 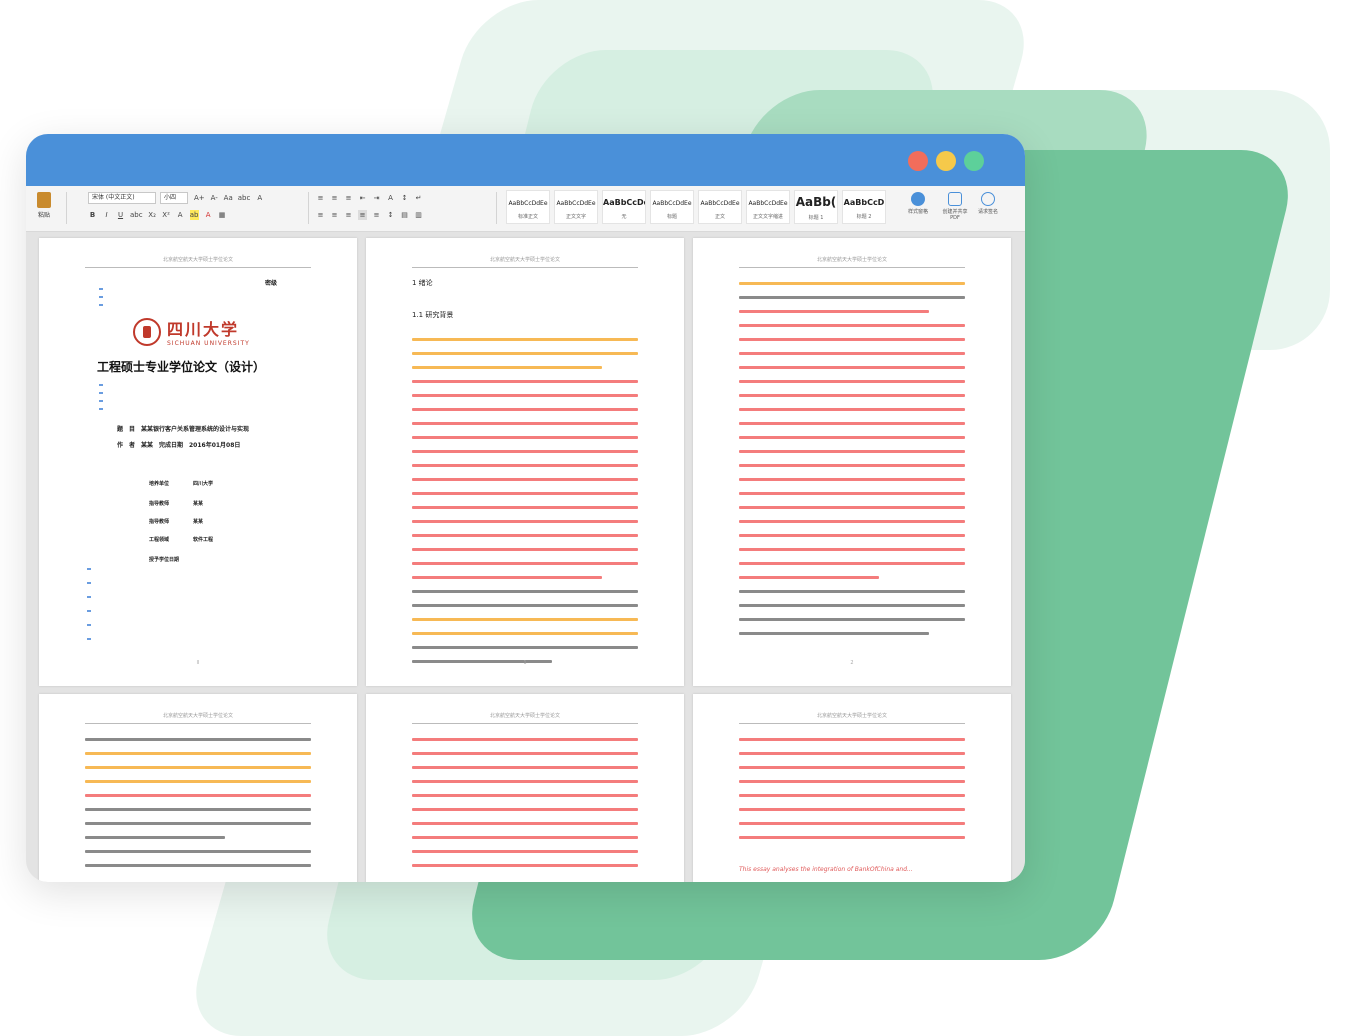 I want to click on italic-button: I, so click(x=106, y=215).